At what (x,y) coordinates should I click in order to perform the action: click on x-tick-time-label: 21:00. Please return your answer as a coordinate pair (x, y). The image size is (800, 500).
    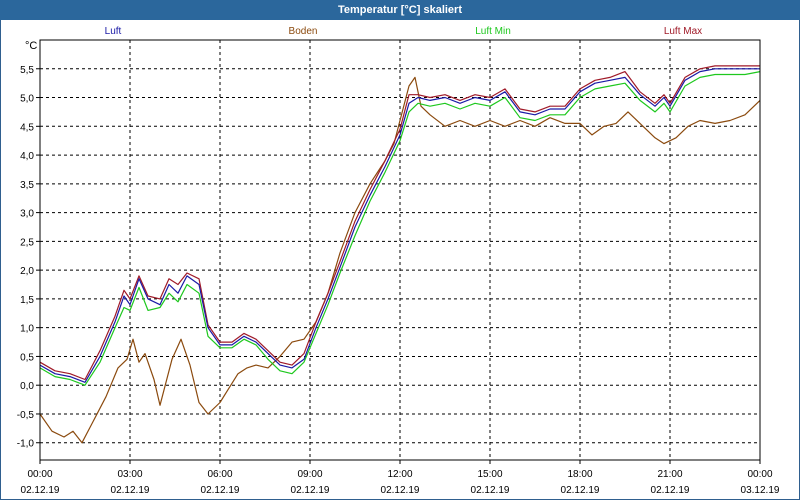
    Looking at the image, I should click on (669, 474).